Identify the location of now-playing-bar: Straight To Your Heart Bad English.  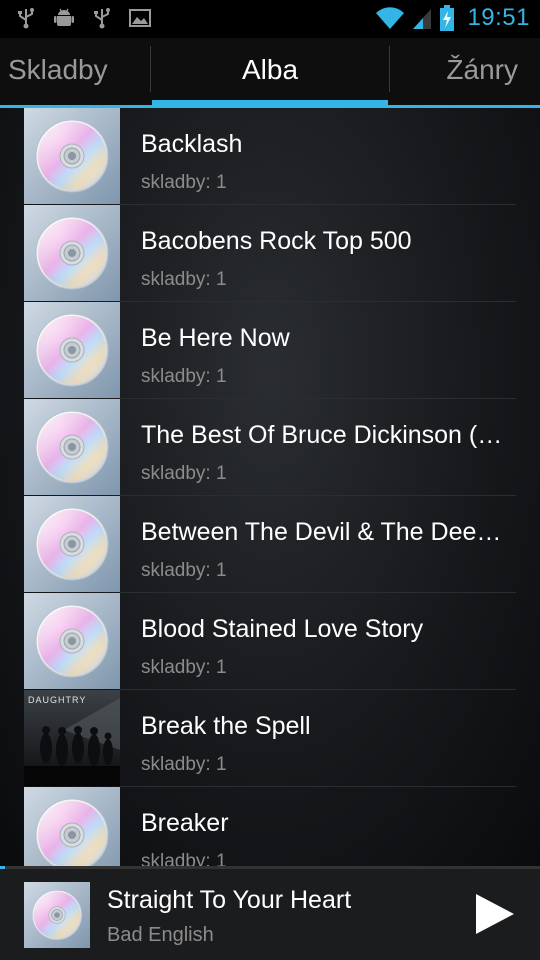
(270, 913).